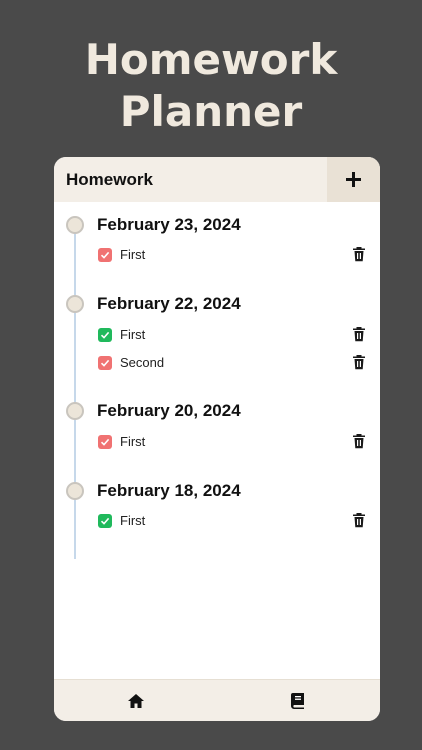  What do you see at coordinates (232, 363) in the screenshot?
I see `task-item: Second` at bounding box center [232, 363].